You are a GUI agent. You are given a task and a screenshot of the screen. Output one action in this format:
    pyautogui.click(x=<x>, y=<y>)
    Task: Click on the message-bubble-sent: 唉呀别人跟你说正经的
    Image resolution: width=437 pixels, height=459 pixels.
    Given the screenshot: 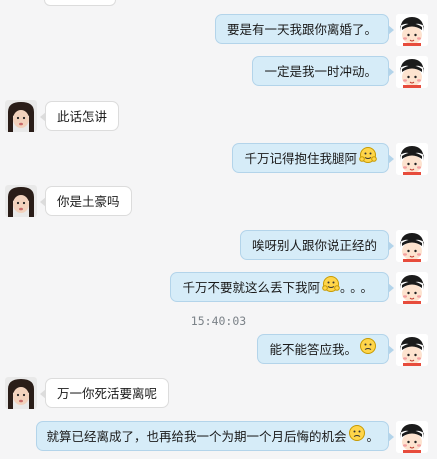 What is the action you would take?
    pyautogui.click(x=317, y=245)
    